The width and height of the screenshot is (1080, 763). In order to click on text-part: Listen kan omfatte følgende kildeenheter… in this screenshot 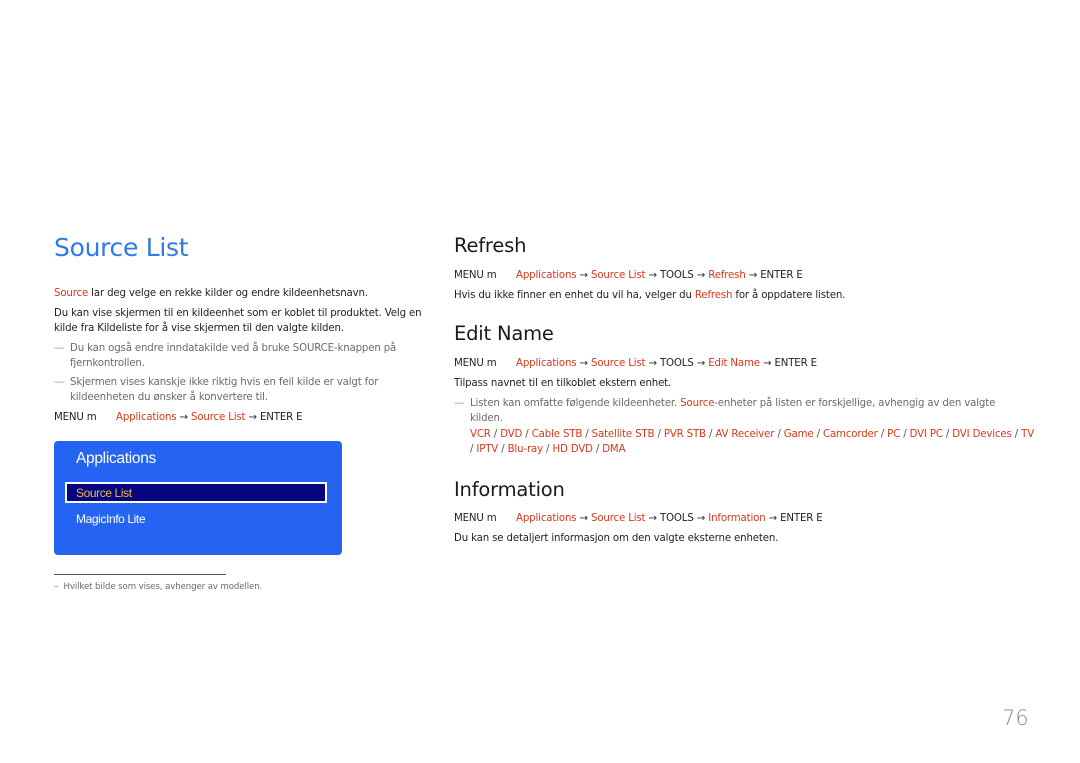, I will do `click(575, 403)`.